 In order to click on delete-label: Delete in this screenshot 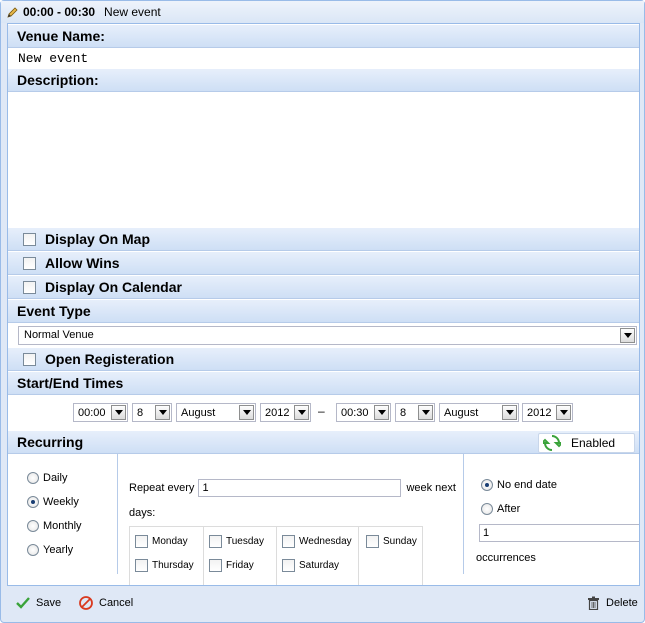, I will do `click(622, 603)`.